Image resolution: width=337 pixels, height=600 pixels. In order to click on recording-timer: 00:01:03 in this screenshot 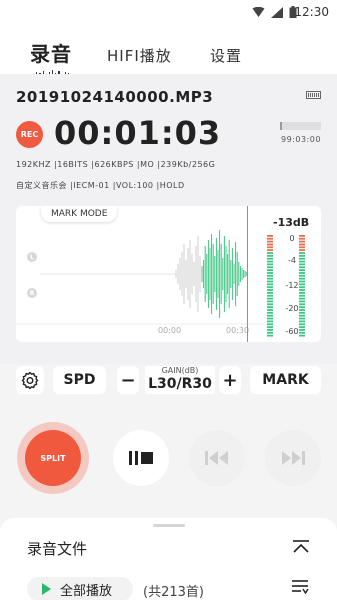, I will do `click(138, 133)`.